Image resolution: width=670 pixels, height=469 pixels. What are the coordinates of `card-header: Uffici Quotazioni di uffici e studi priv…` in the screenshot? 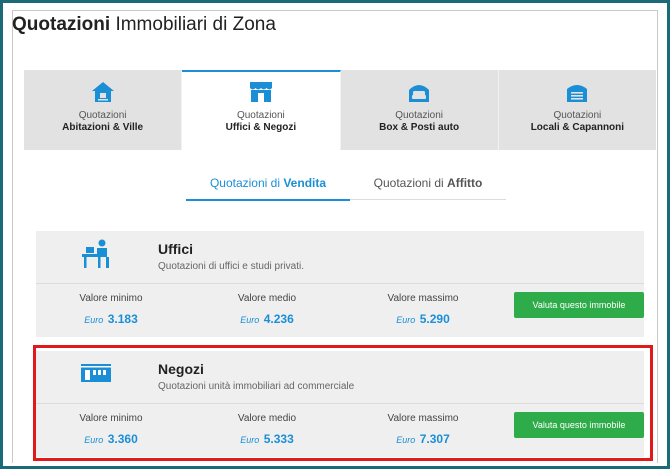 It's located at (340, 257).